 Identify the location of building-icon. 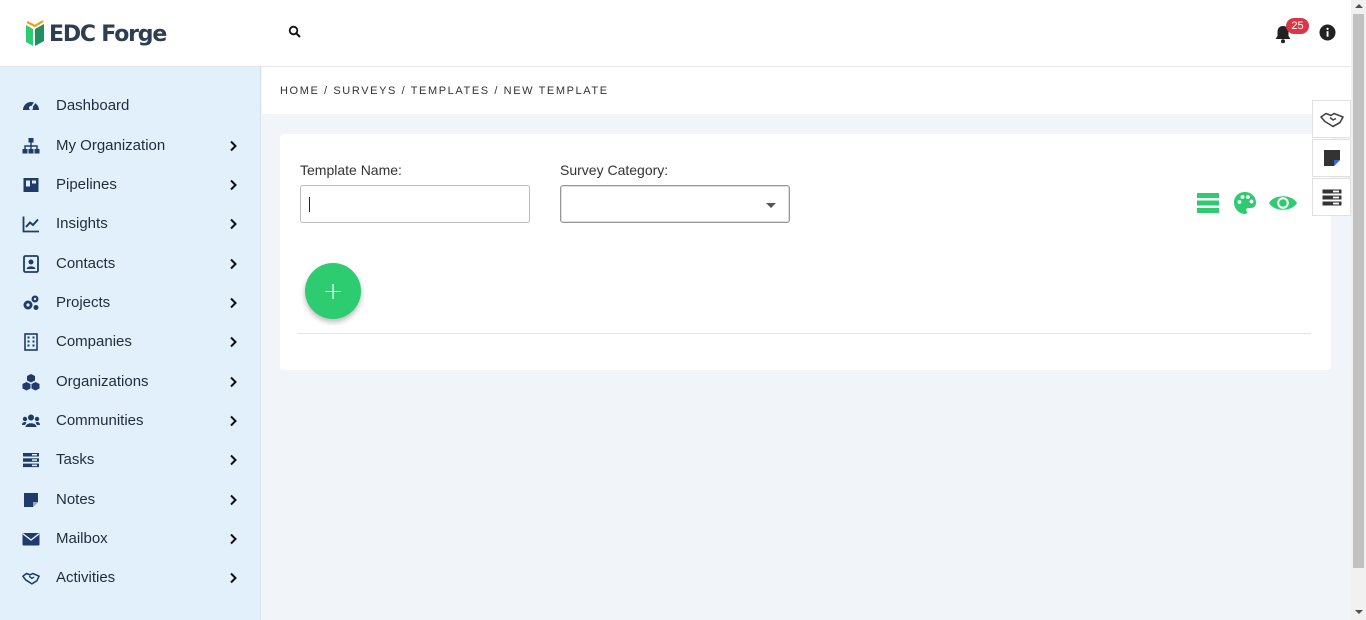
(31, 342).